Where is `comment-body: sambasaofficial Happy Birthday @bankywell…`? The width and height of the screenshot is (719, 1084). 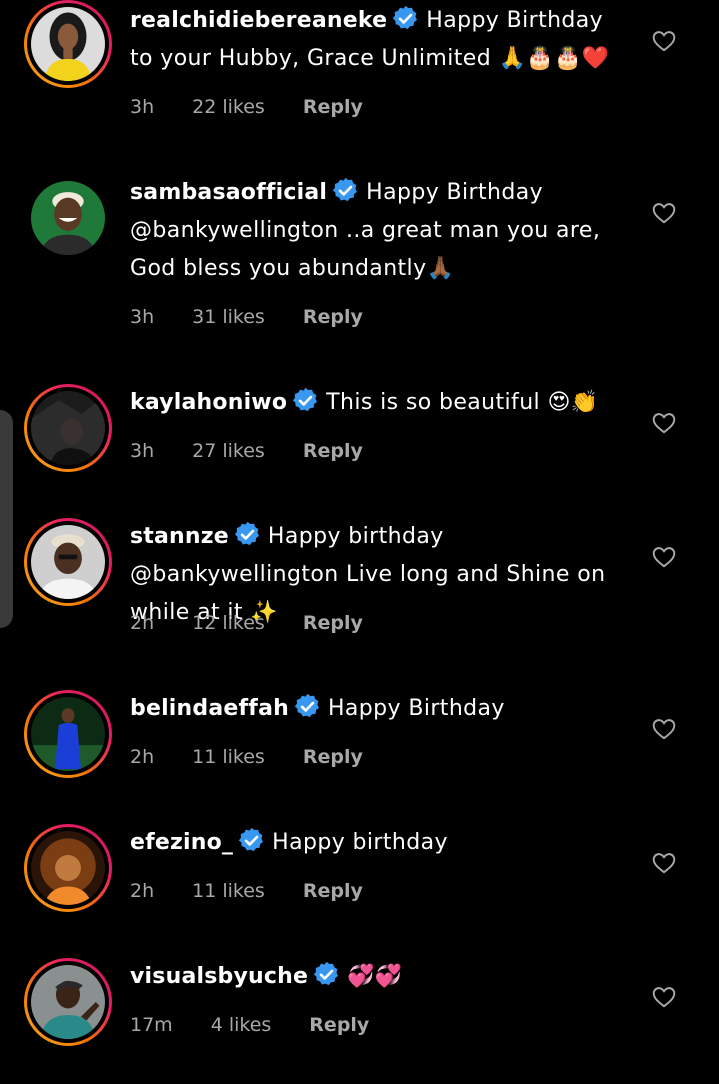 comment-body: sambasaofficial Happy Birthday @bankywell… is located at coordinates (375, 231).